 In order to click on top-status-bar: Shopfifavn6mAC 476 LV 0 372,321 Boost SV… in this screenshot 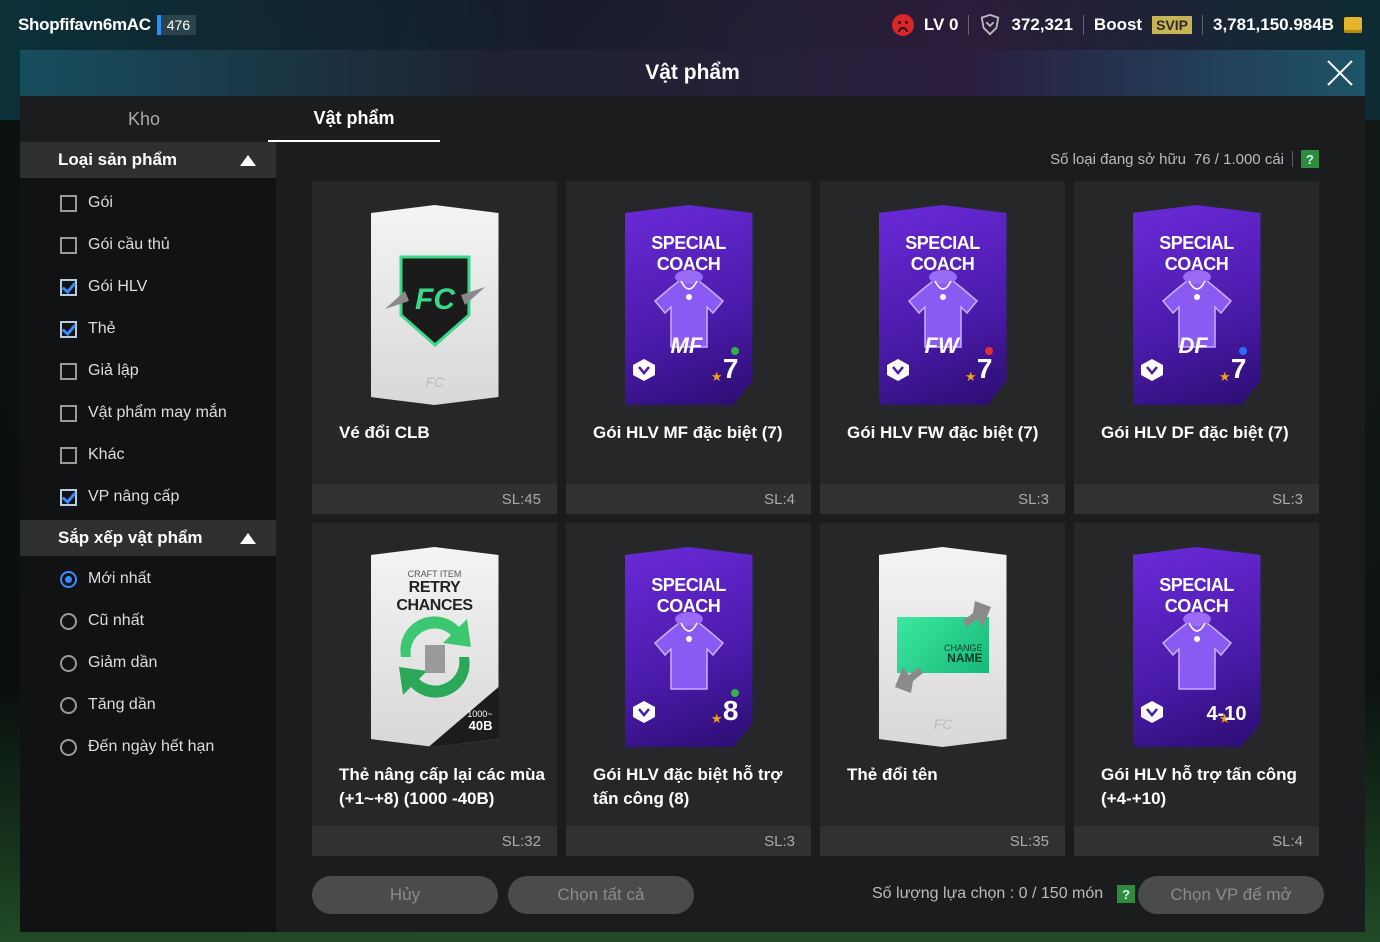, I will do `click(690, 25)`.